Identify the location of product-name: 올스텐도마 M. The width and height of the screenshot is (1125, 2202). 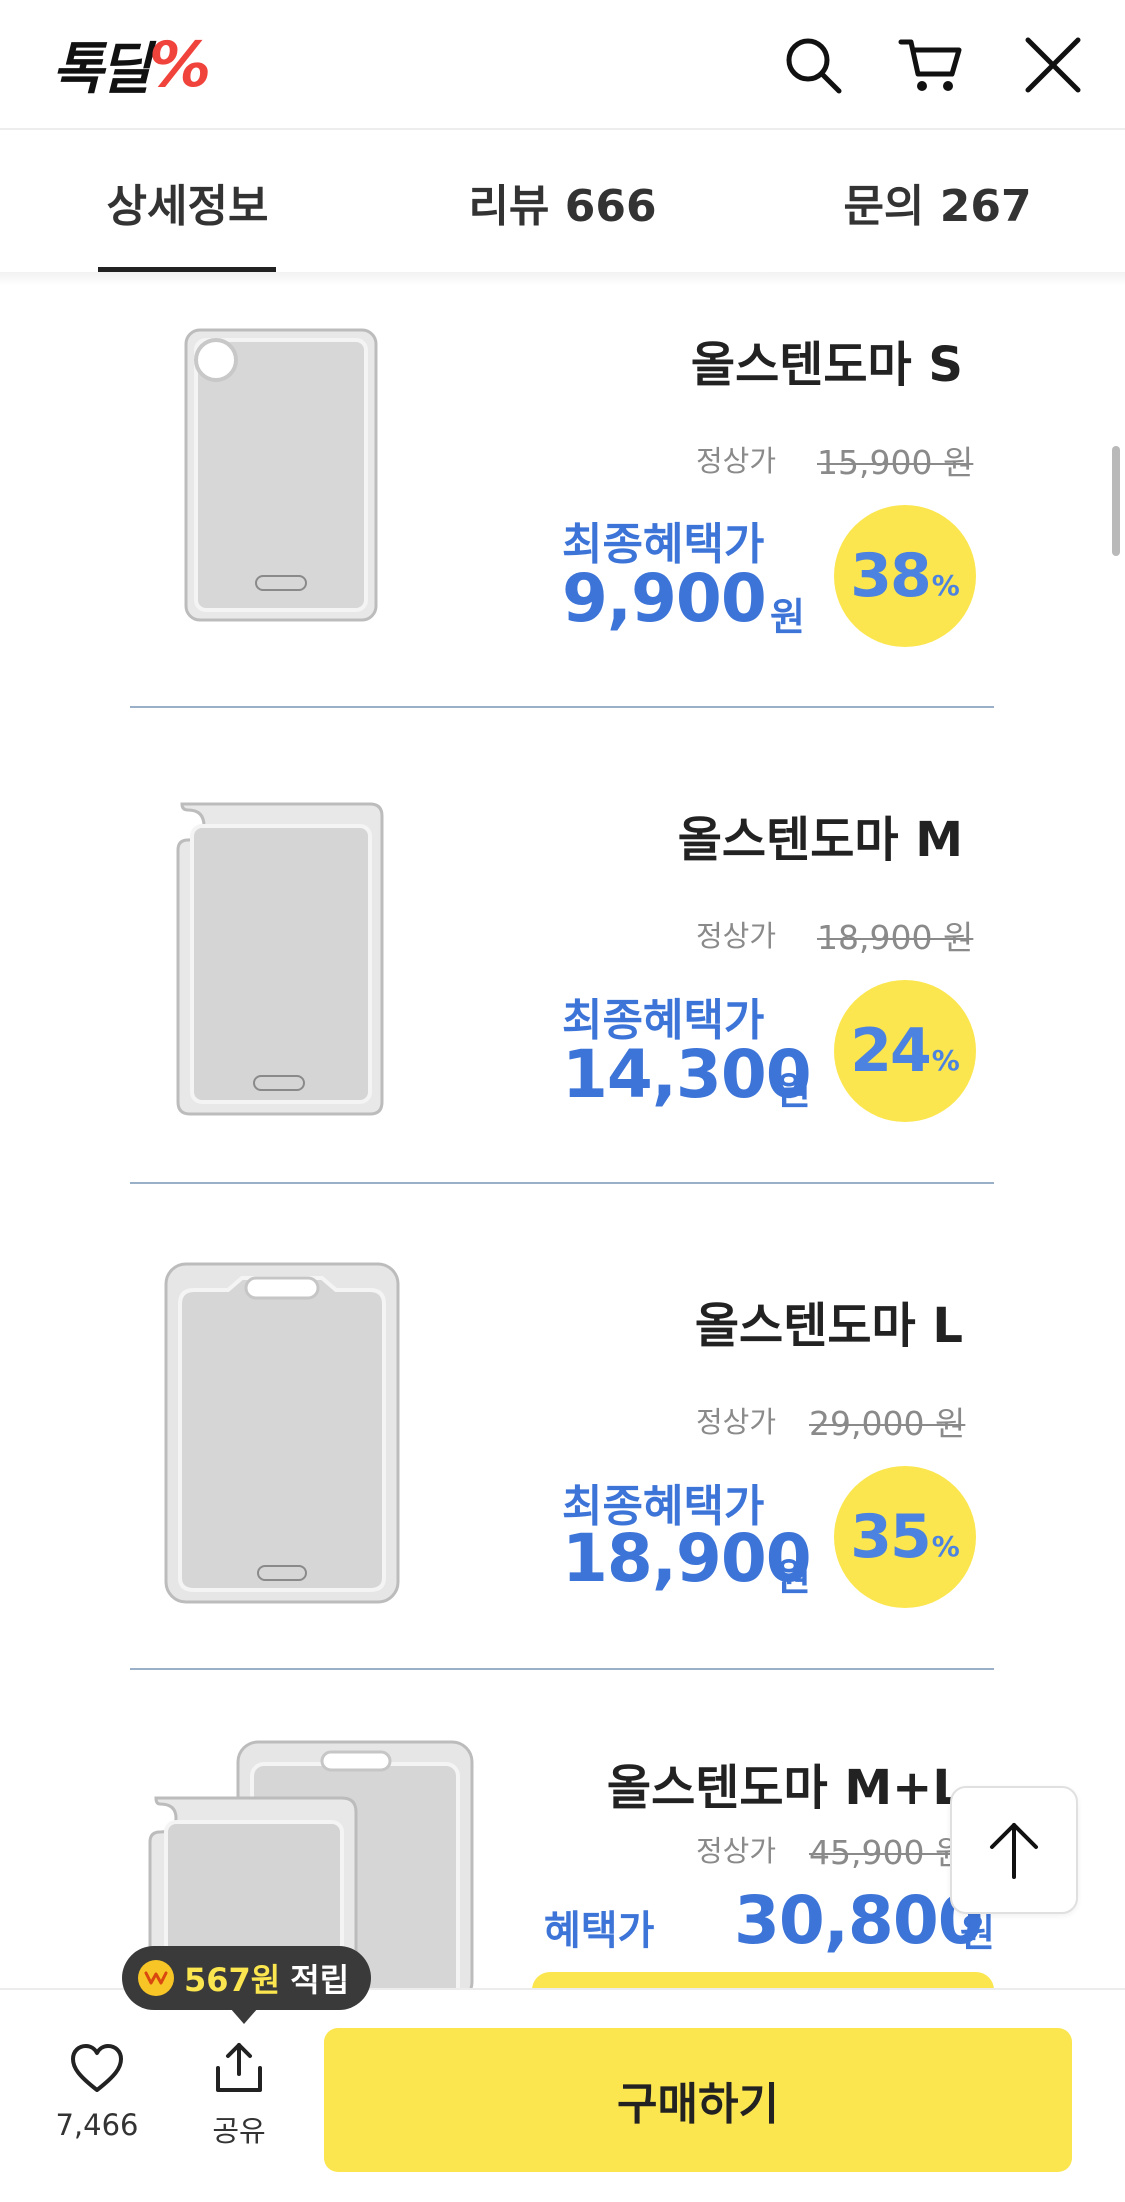
(820, 840).